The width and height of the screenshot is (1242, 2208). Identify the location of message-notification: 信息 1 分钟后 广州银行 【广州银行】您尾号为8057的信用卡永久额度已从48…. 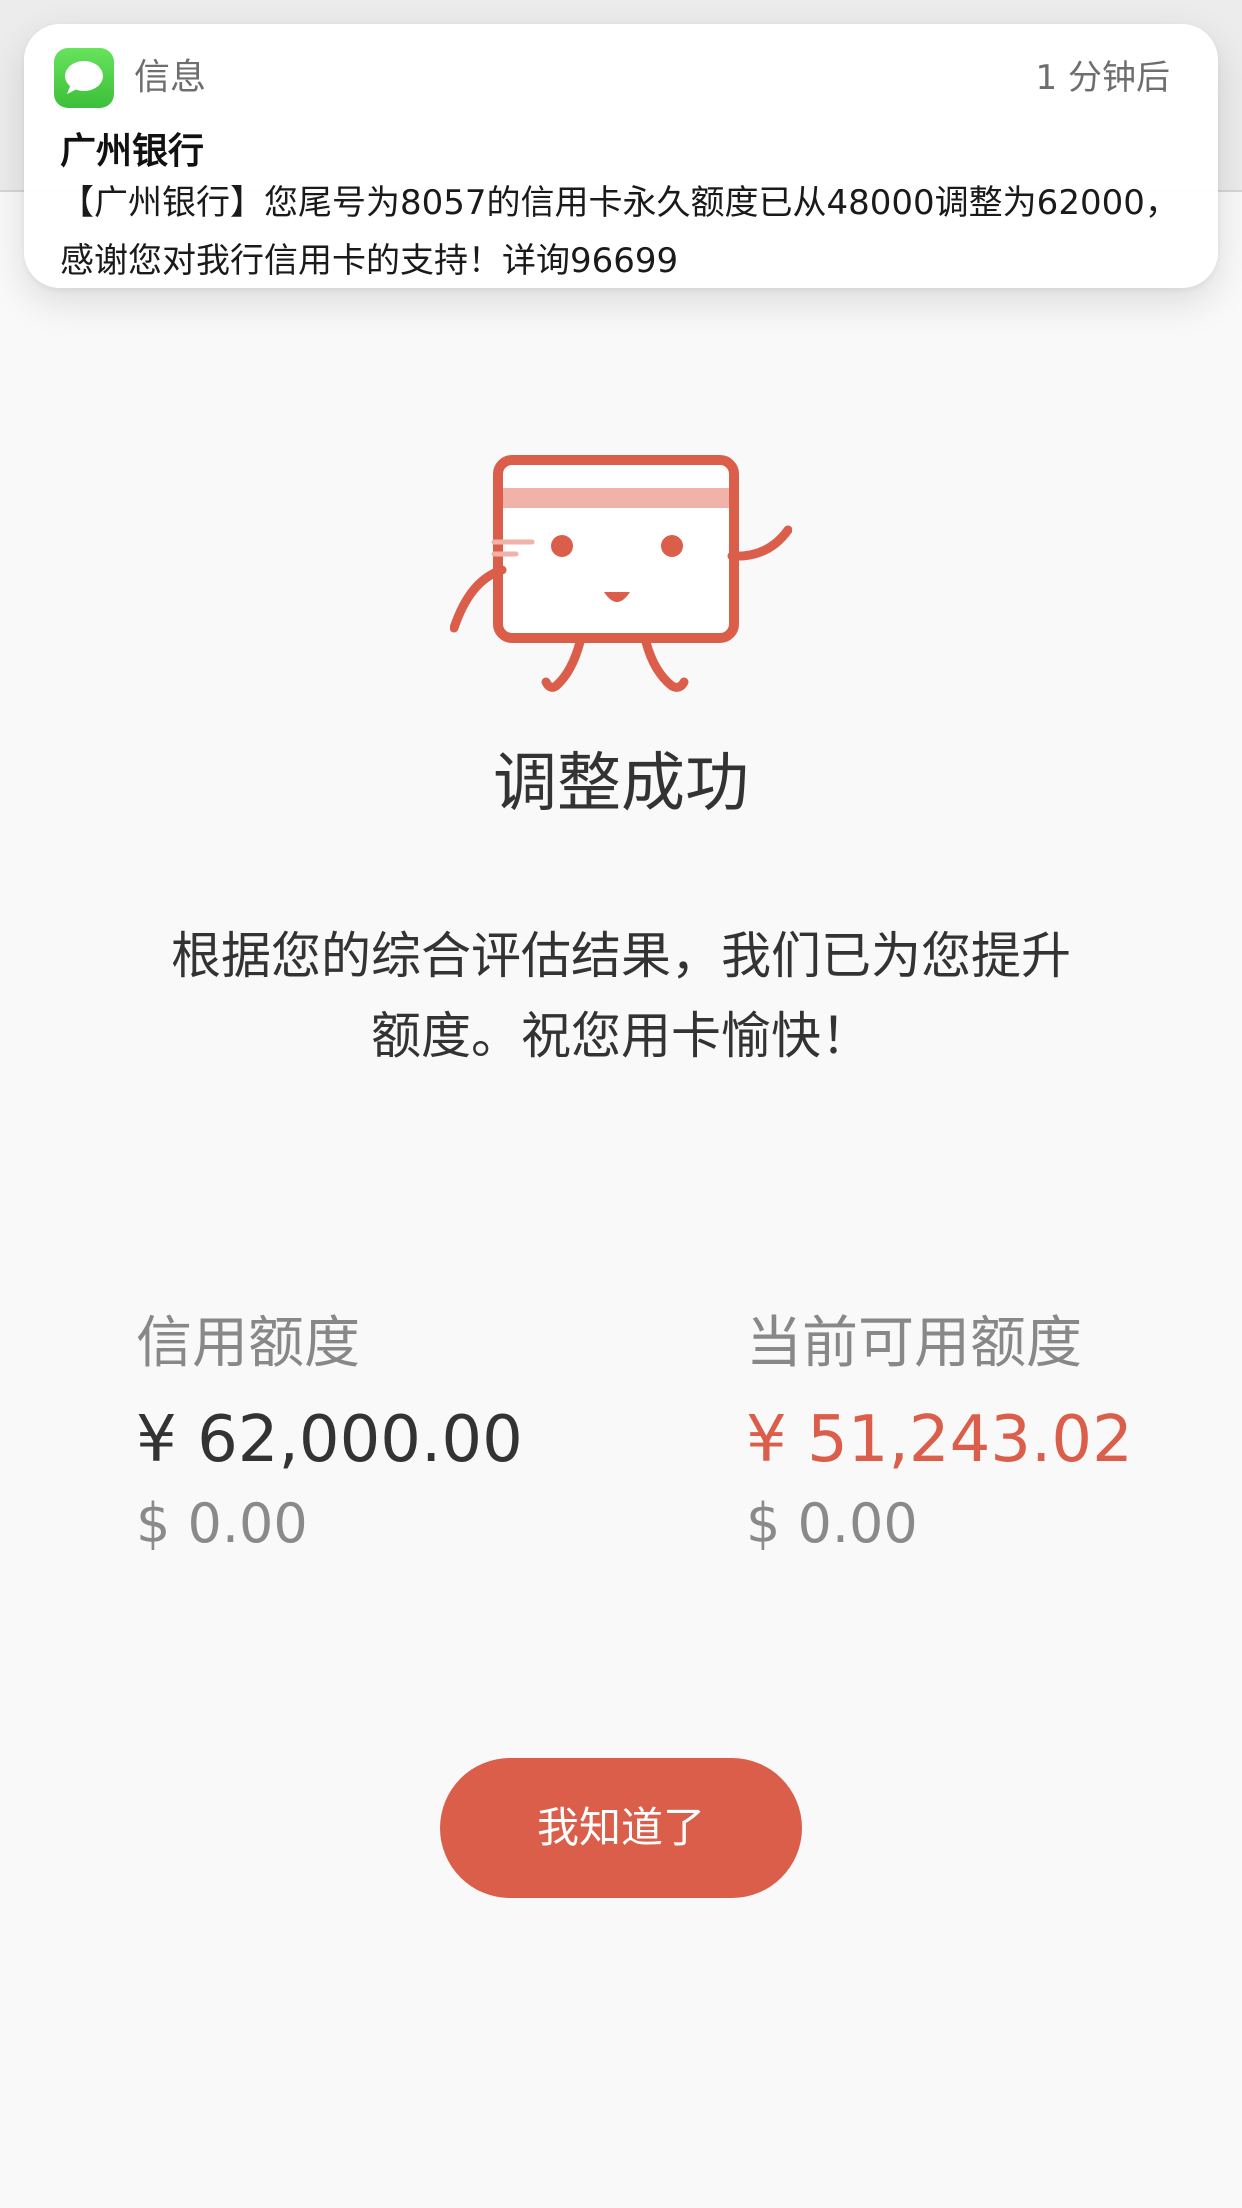
(621, 156).